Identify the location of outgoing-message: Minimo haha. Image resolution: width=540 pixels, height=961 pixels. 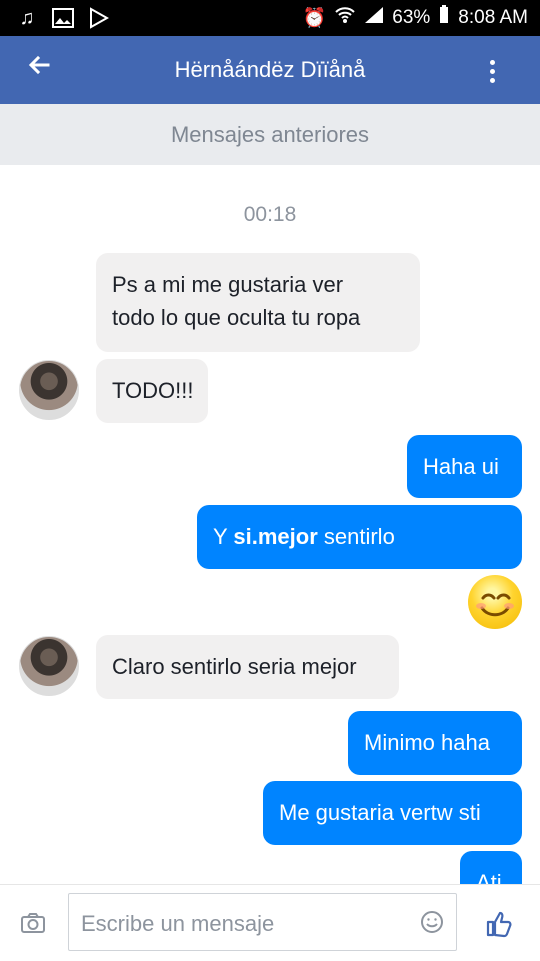
(435, 743).